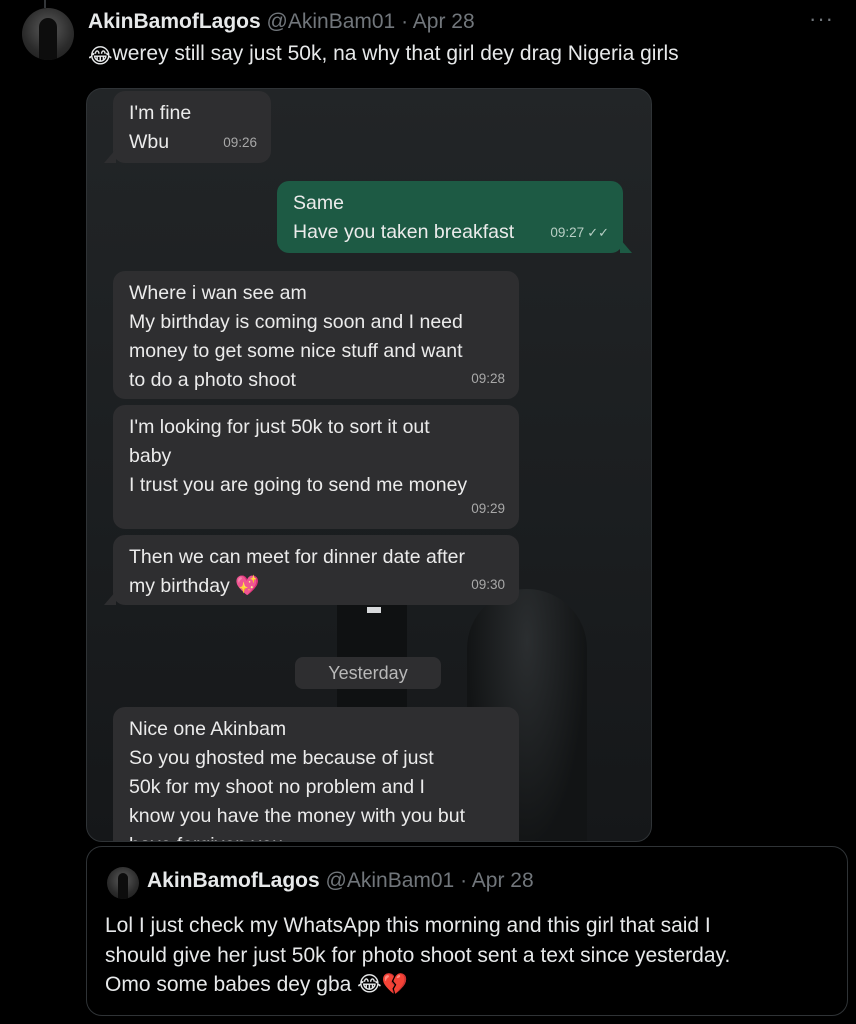  What do you see at coordinates (256, 984) in the screenshot?
I see `quoted-text-line: Omo some babes dey gba 😂💔` at bounding box center [256, 984].